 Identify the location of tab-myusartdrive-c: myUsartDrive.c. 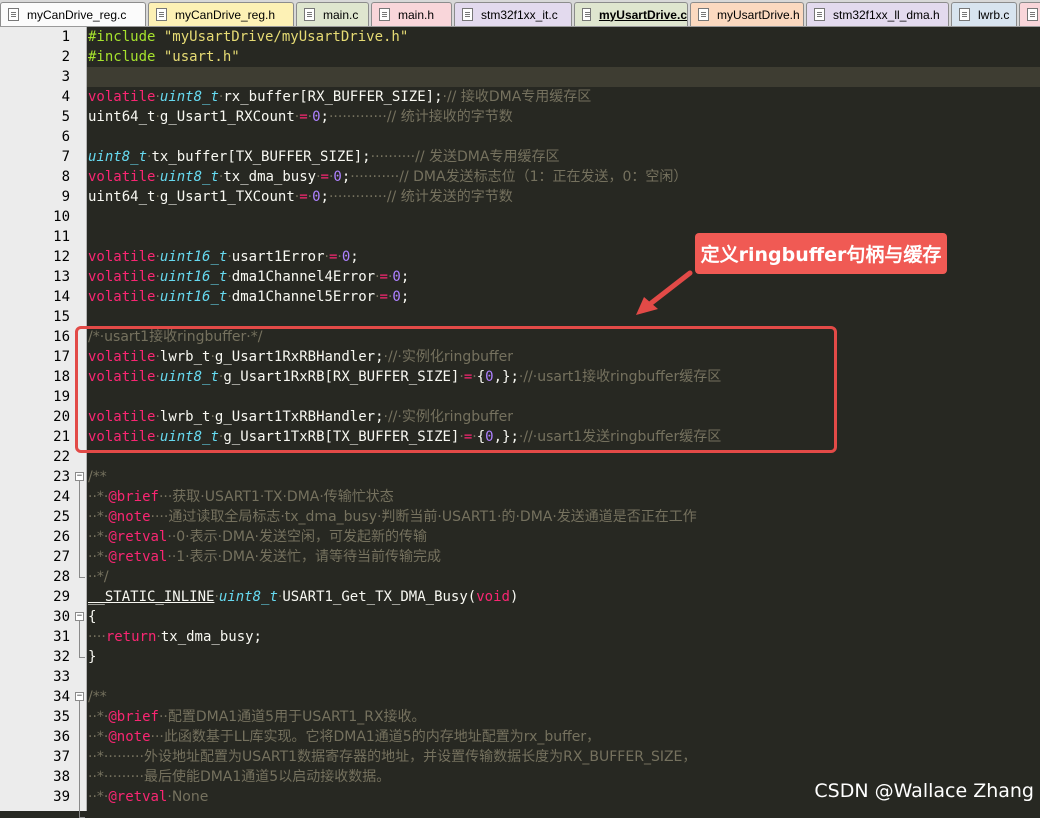
(631, 14).